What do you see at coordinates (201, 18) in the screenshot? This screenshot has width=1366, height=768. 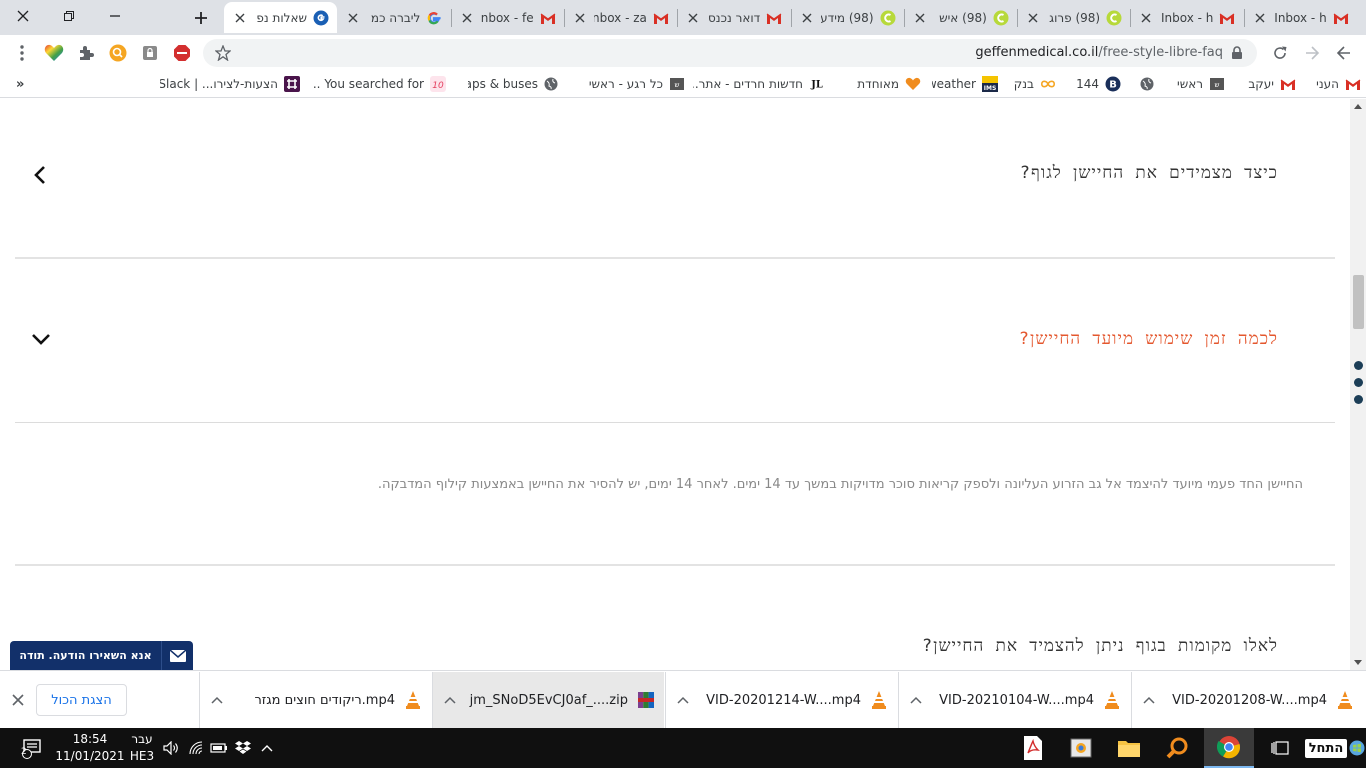 I see `new-tab-button` at bounding box center [201, 18].